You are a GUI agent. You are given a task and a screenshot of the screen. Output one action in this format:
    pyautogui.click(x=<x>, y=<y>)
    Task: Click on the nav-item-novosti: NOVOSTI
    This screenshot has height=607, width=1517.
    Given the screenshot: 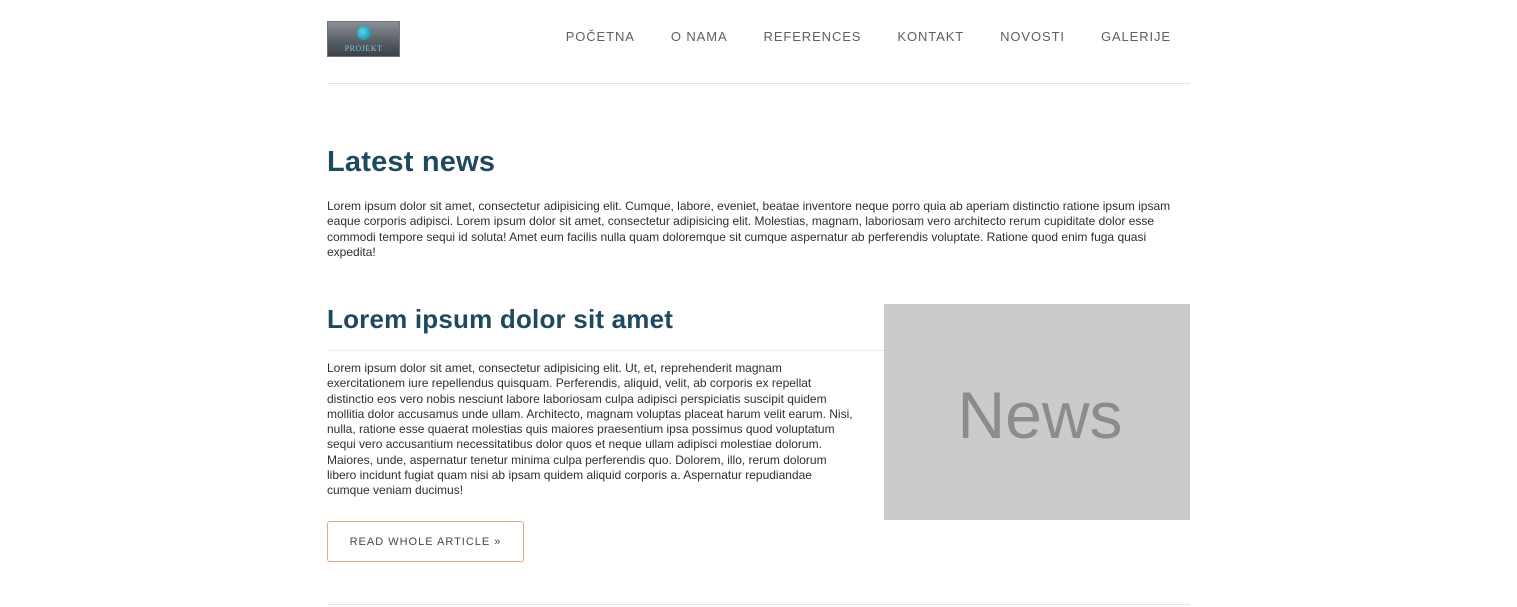 What is the action you would take?
    pyautogui.click(x=1032, y=36)
    